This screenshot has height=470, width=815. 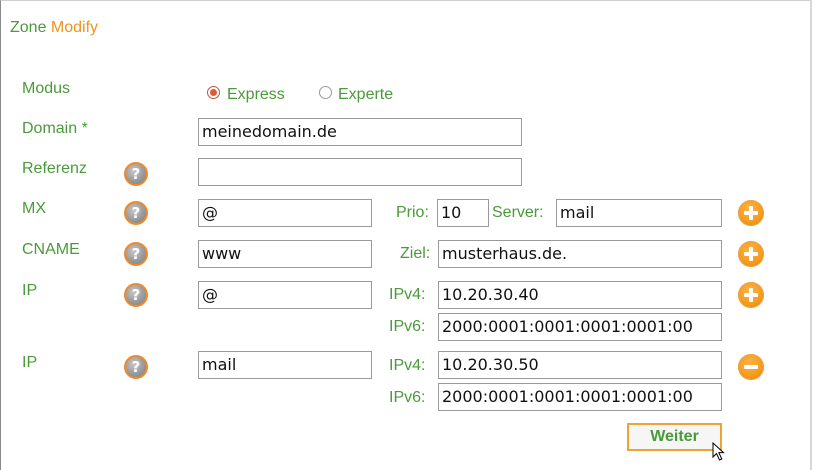 I want to click on cname-label: CNAME, so click(x=51, y=249).